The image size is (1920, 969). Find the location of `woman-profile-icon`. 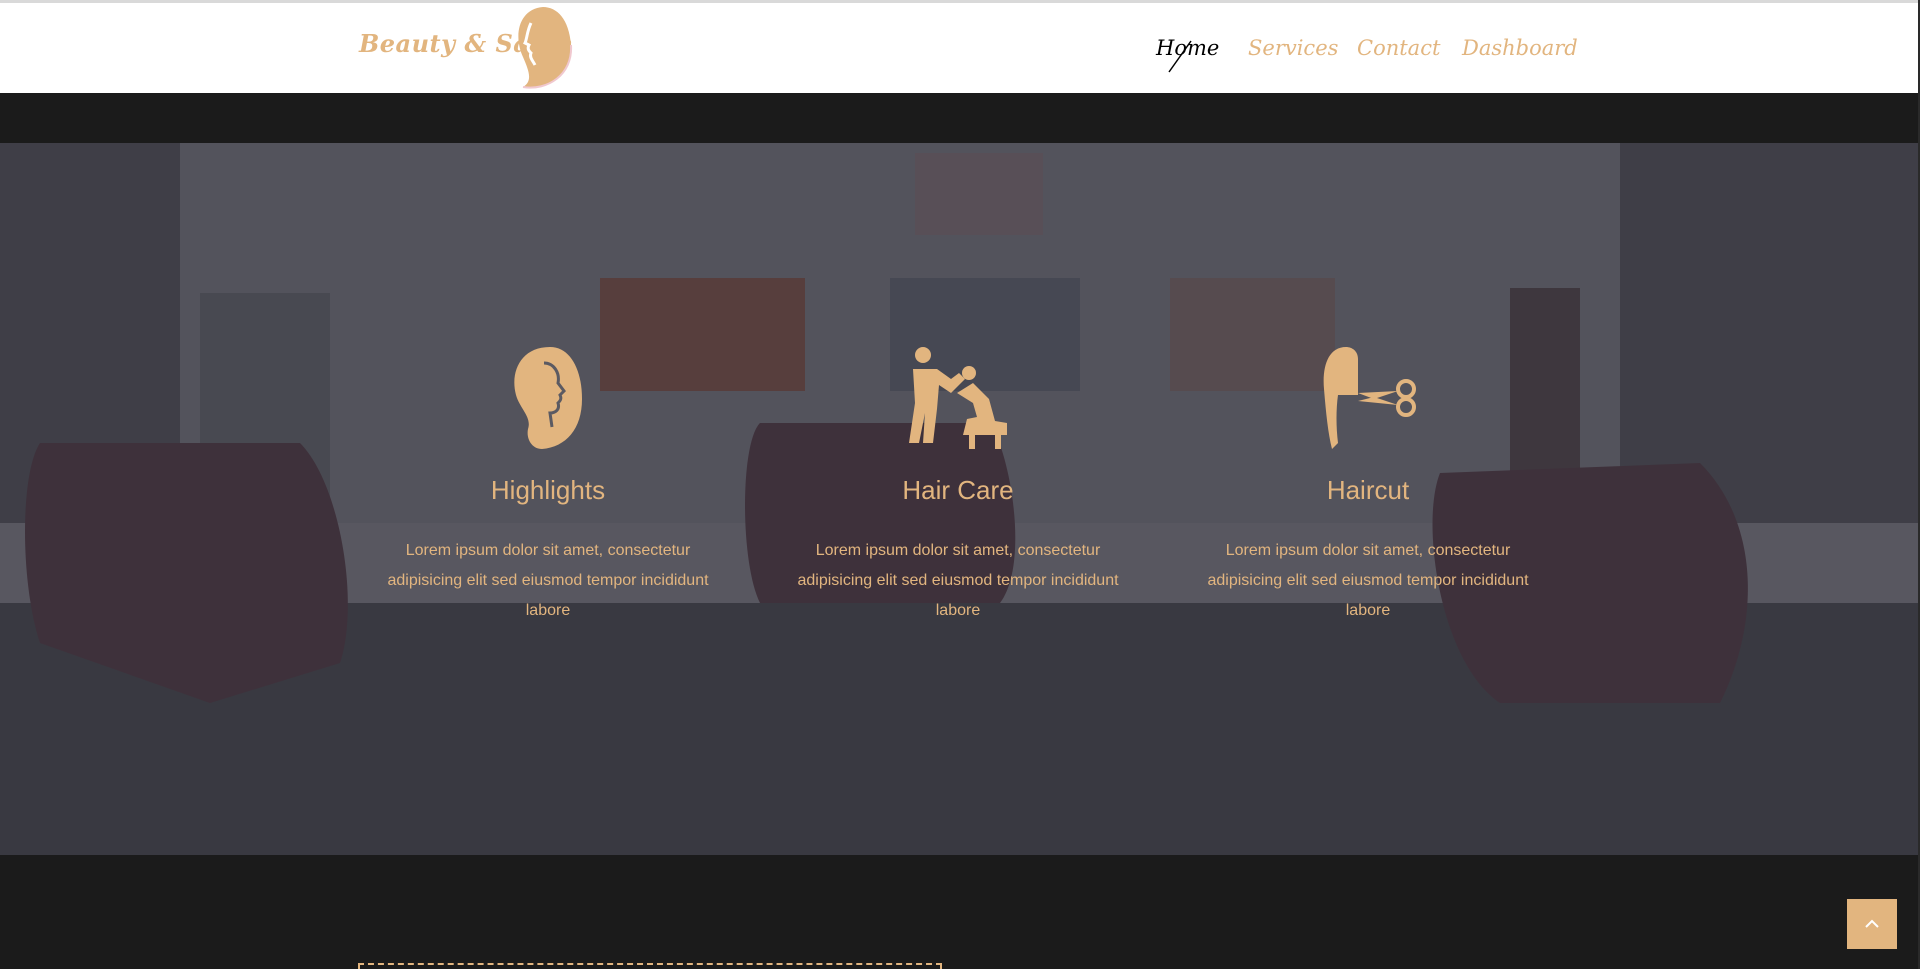

woman-profile-icon is located at coordinates (548, 398).